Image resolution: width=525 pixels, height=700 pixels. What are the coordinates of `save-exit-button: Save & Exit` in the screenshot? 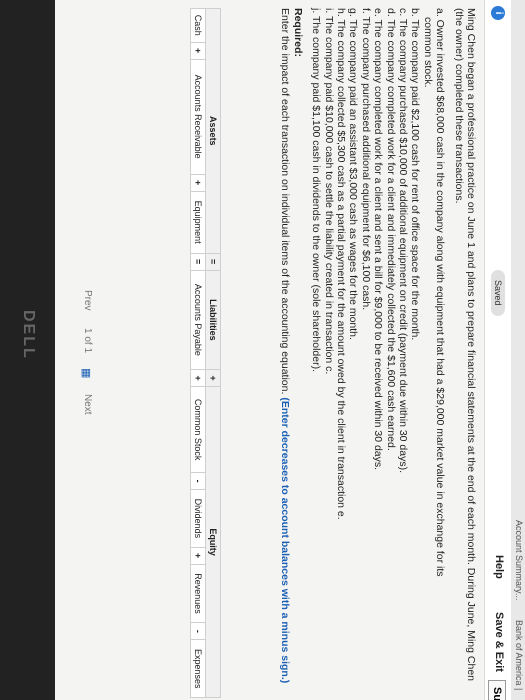 It's located at (499, 642).